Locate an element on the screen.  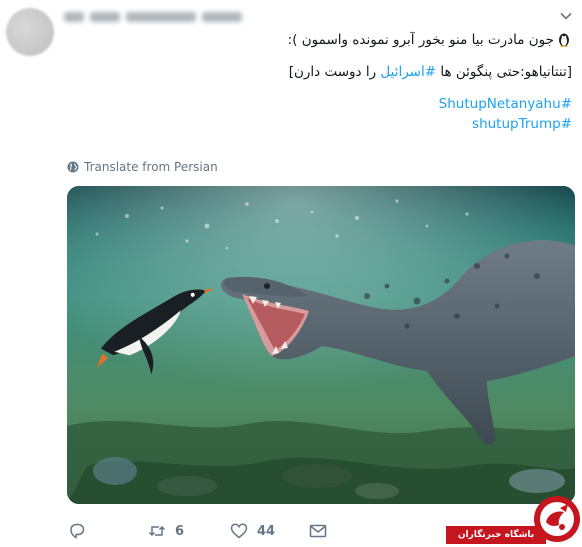
retweet-button: 6 is located at coordinates (166, 531).